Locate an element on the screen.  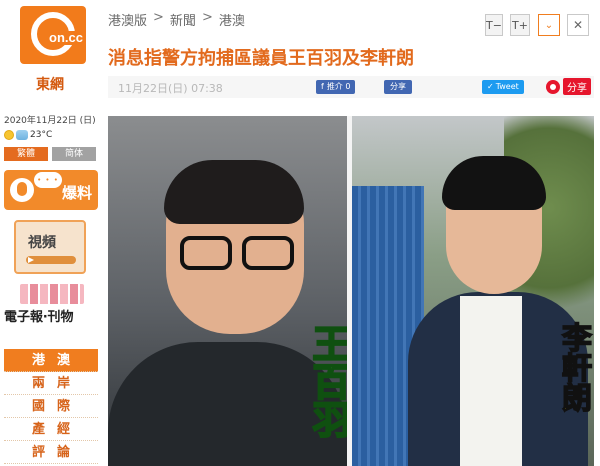
nav-item-international: 國際 is located at coordinates (51, 406).